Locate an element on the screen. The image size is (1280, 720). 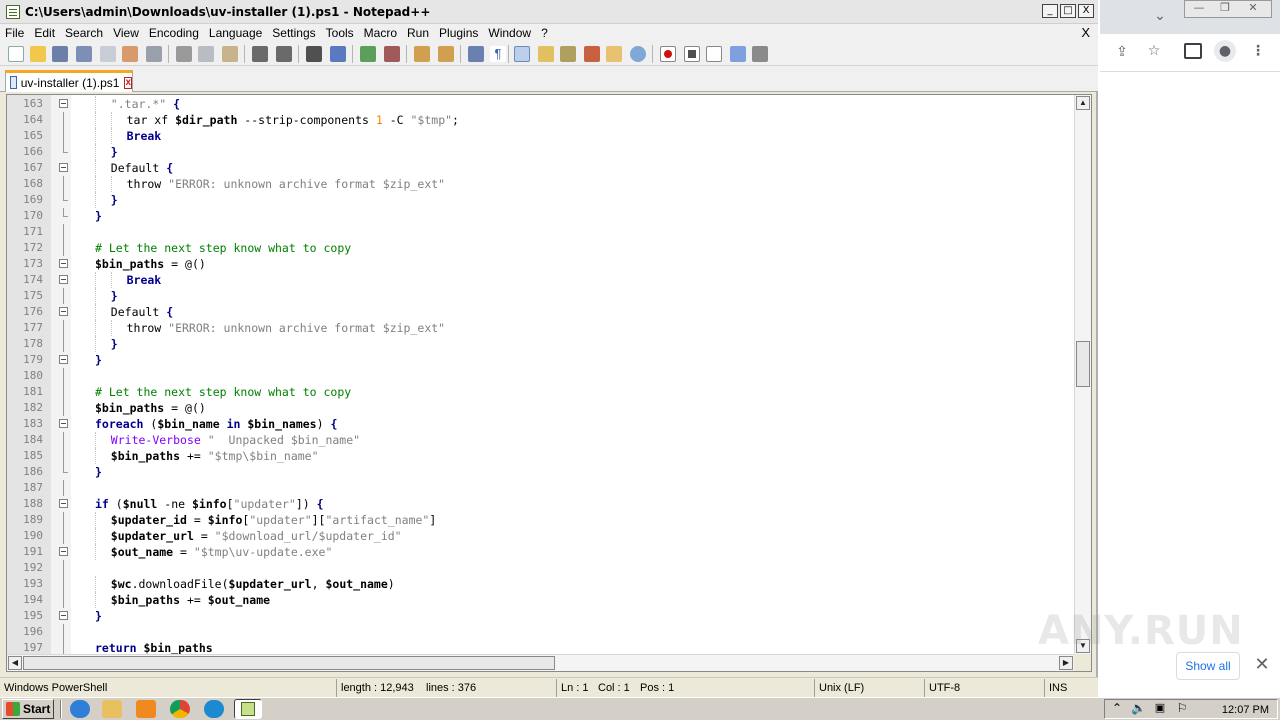
word-wrap-icon is located at coordinates (476, 54).